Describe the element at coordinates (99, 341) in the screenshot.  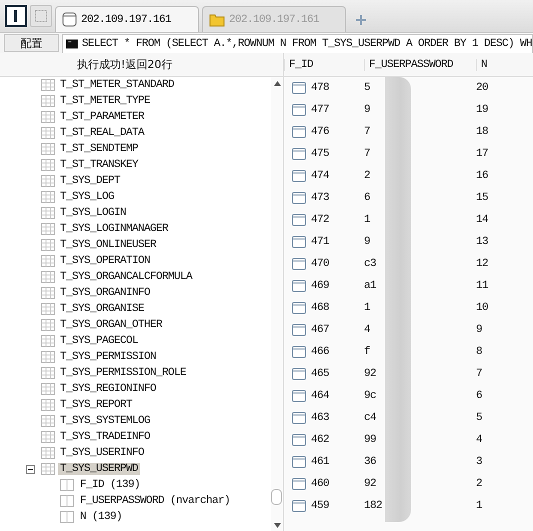
I see `table-name: T_SYS_PAGECOL` at that location.